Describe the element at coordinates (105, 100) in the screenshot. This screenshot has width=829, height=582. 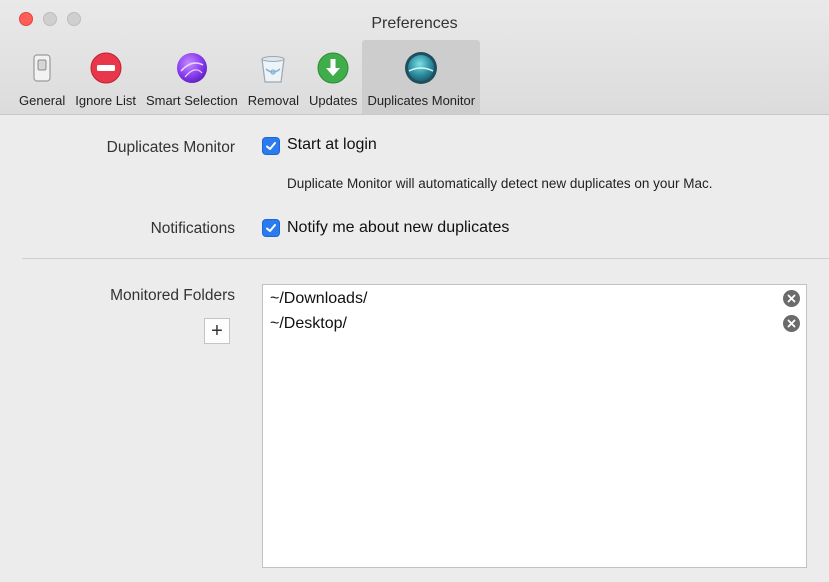
I see `tab-label: Ignore List` at that location.